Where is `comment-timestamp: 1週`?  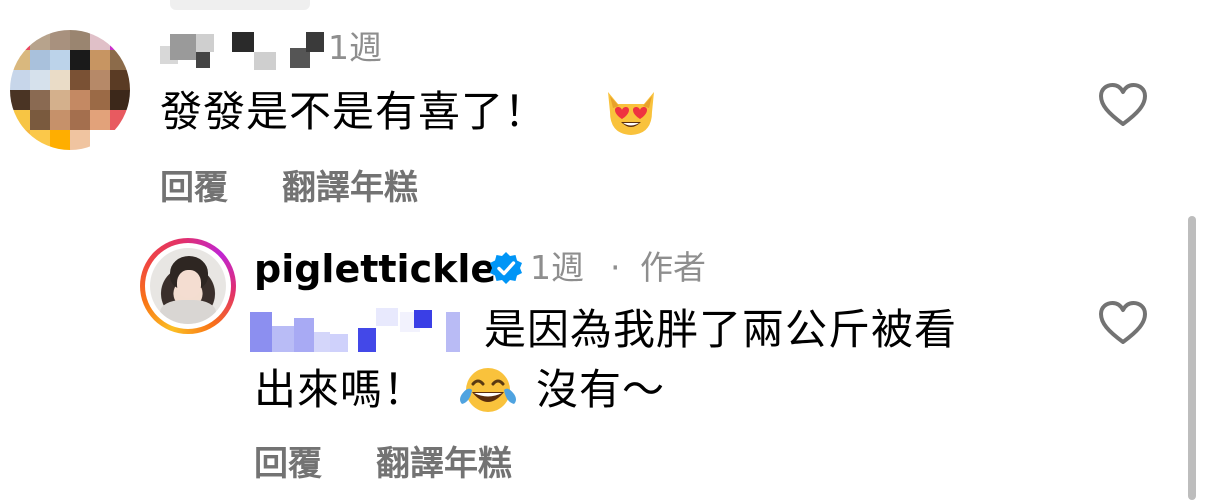
comment-timestamp: 1週 is located at coordinates (355, 47).